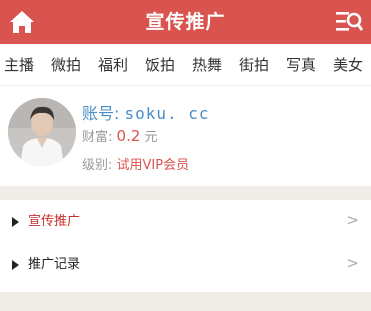 The width and height of the screenshot is (371, 311). Describe the element at coordinates (128, 136) in the screenshot. I see `wealth-value: 0.2` at that location.